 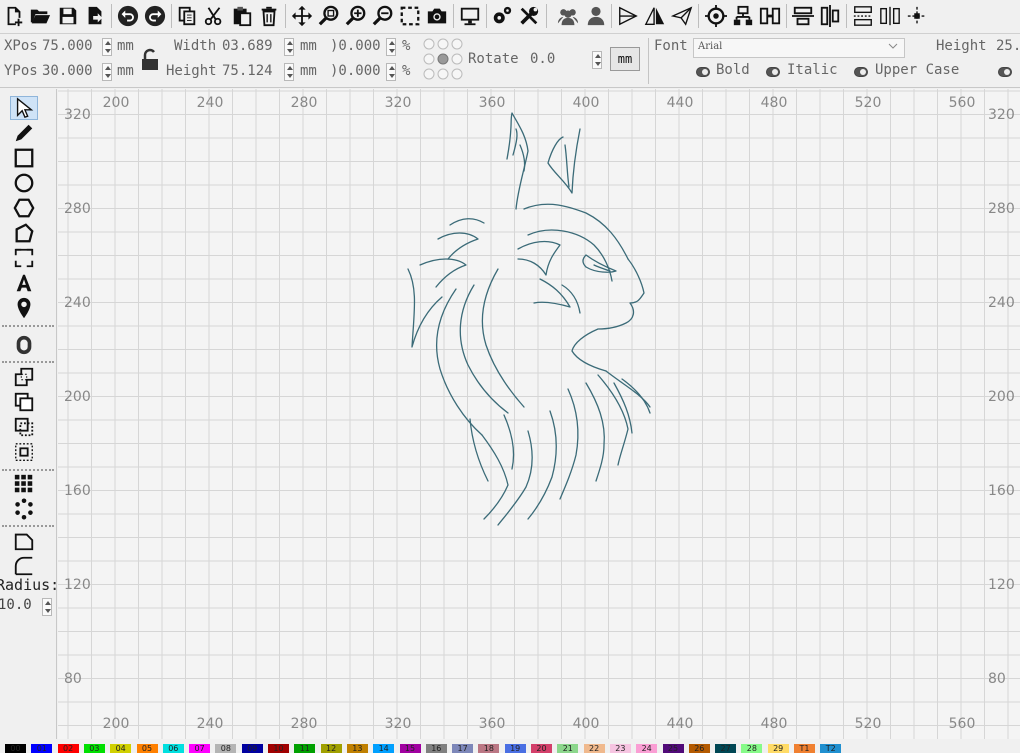 I want to click on color-layer-swatch: T1, so click(x=804, y=748).